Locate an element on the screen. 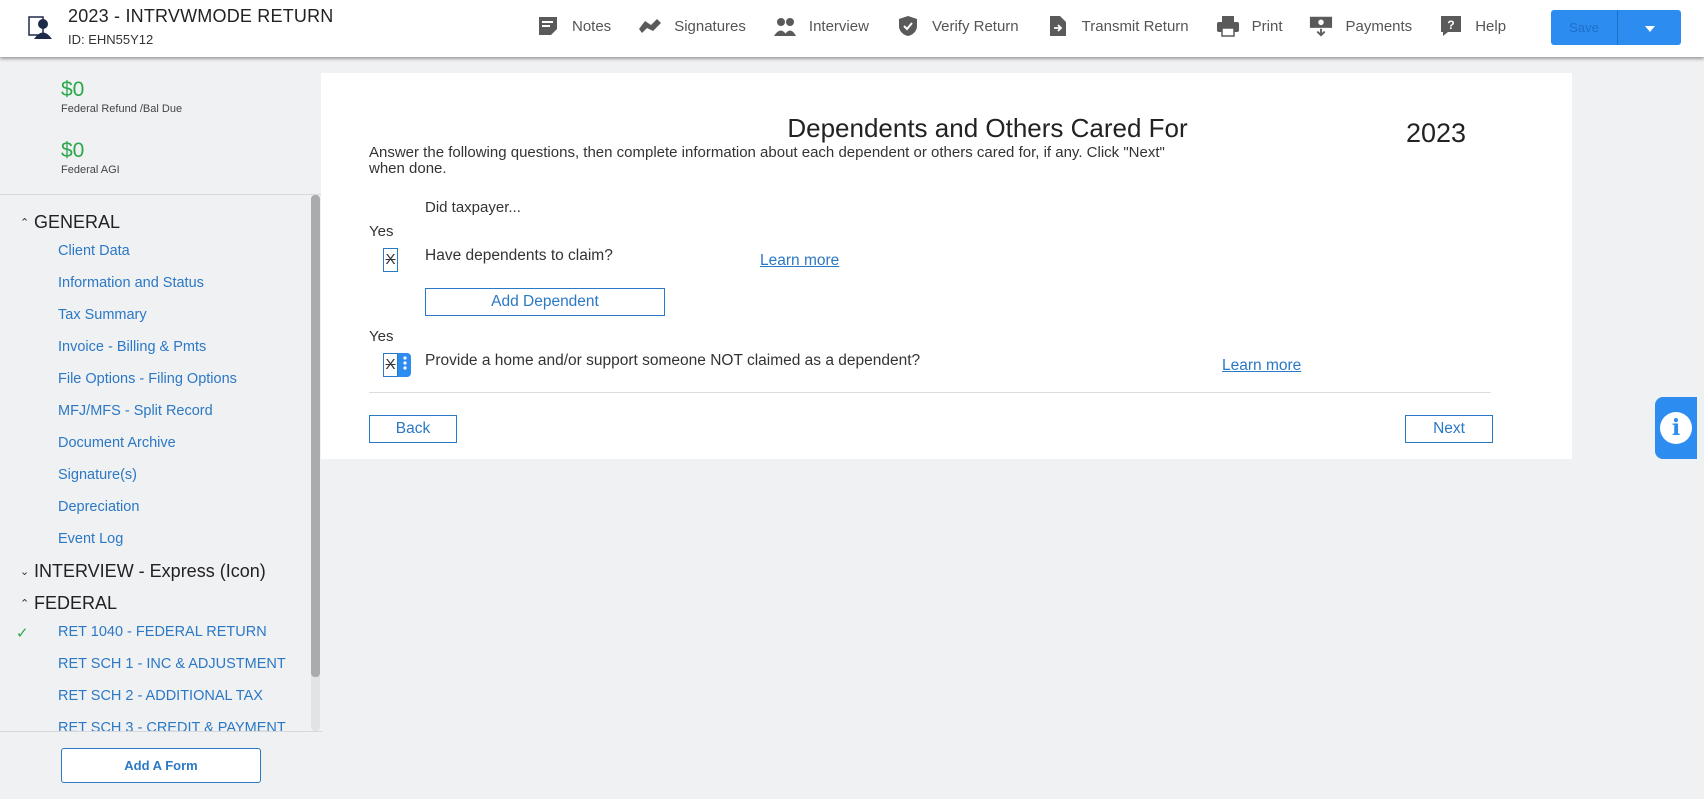 This screenshot has height=799, width=1704. notes-button: Notes is located at coordinates (573, 26).